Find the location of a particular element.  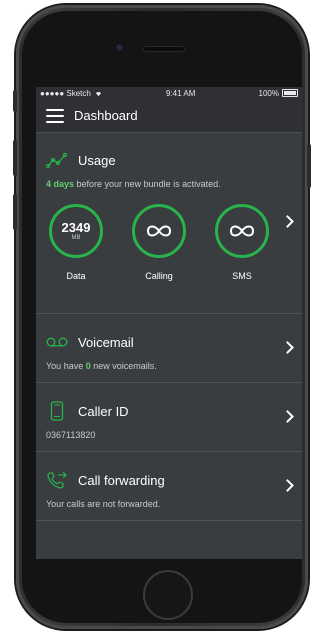

call-forwarding-subtitle: Your calls are not forwarded. is located at coordinates (103, 504).